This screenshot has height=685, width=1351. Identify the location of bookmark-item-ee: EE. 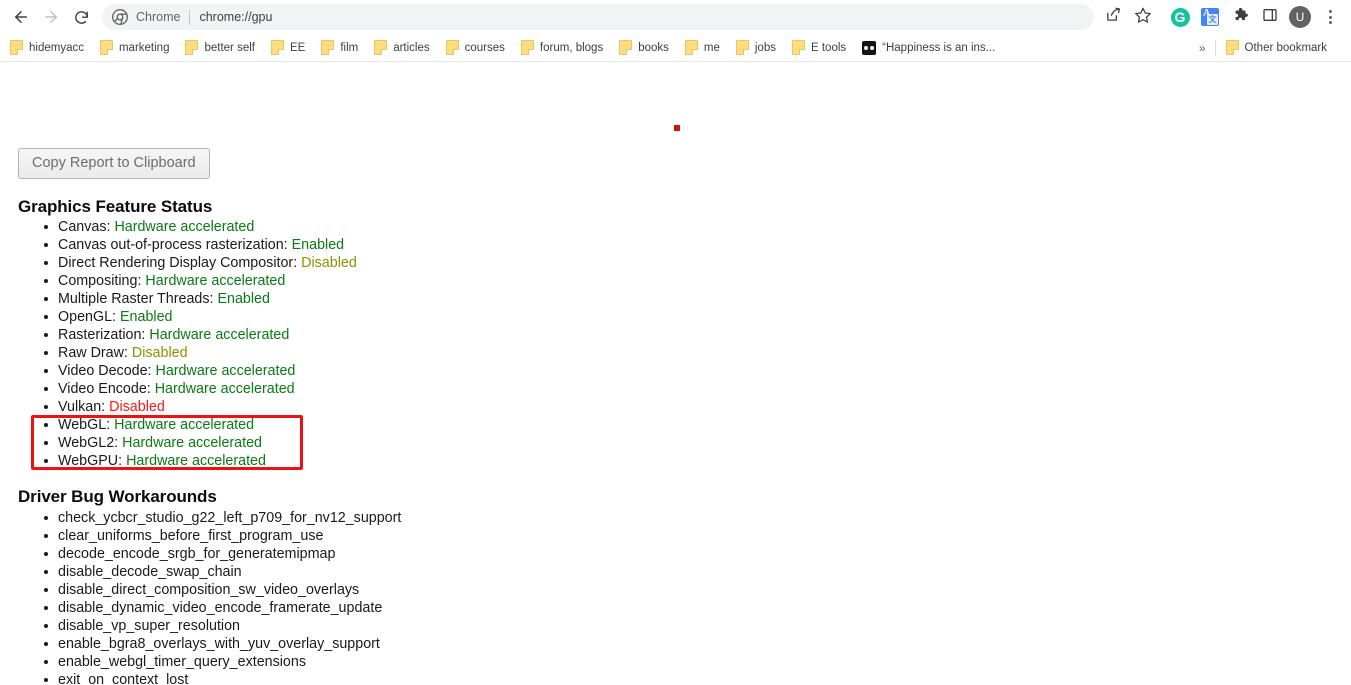
(291, 48).